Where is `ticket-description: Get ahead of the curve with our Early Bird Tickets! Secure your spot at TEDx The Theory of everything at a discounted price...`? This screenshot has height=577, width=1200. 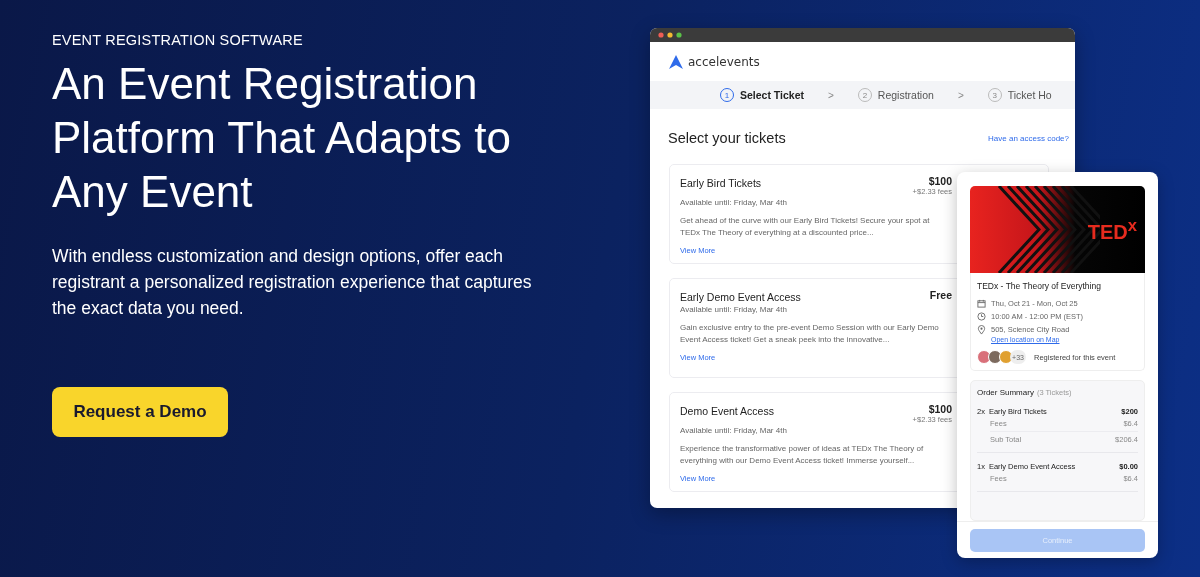 ticket-description: Get ahead of the curve with our Early Bird Tickets! Secure your spot at TEDx The Theory of everything at a discounted price... is located at coordinates (805, 227).